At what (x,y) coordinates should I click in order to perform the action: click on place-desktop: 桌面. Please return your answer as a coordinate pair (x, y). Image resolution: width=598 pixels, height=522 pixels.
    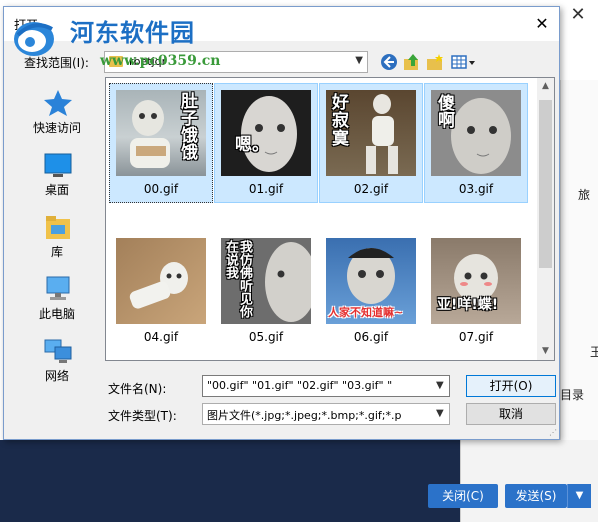
    Looking at the image, I should click on (57, 177).